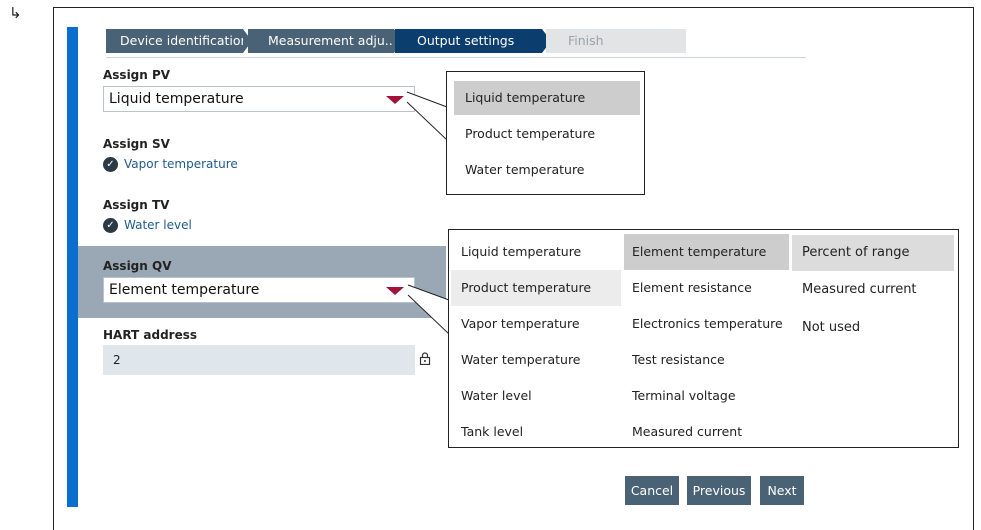  I want to click on qv-option: Element temperature, so click(706, 252).